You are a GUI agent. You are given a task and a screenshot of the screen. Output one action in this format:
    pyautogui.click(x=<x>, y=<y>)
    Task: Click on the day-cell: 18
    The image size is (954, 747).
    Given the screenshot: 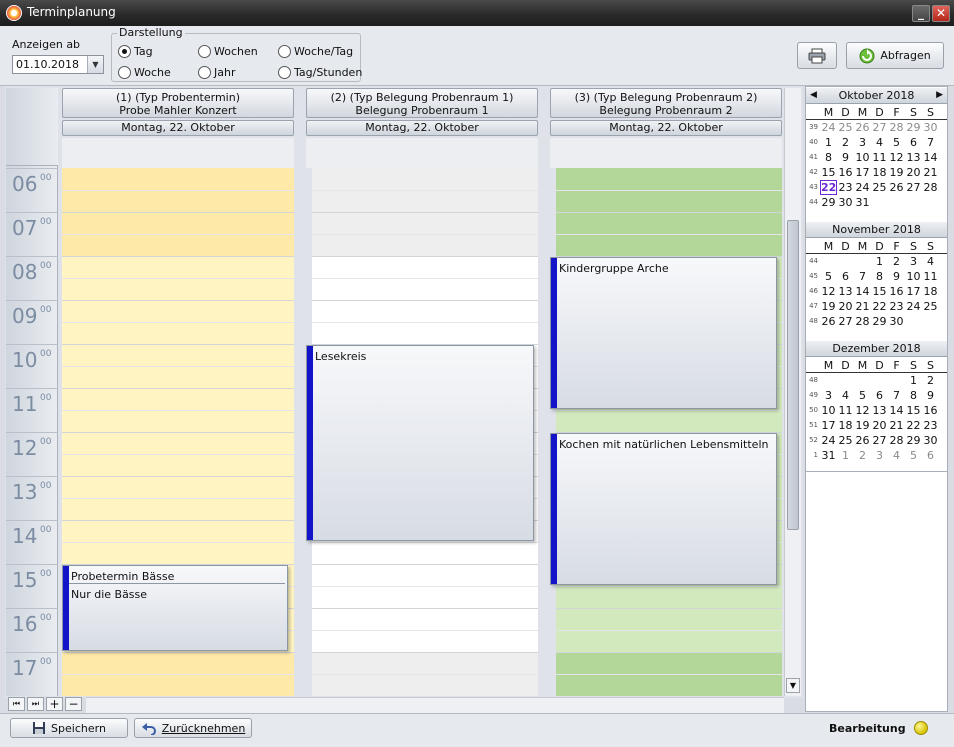 What is the action you would take?
    pyautogui.click(x=930, y=291)
    